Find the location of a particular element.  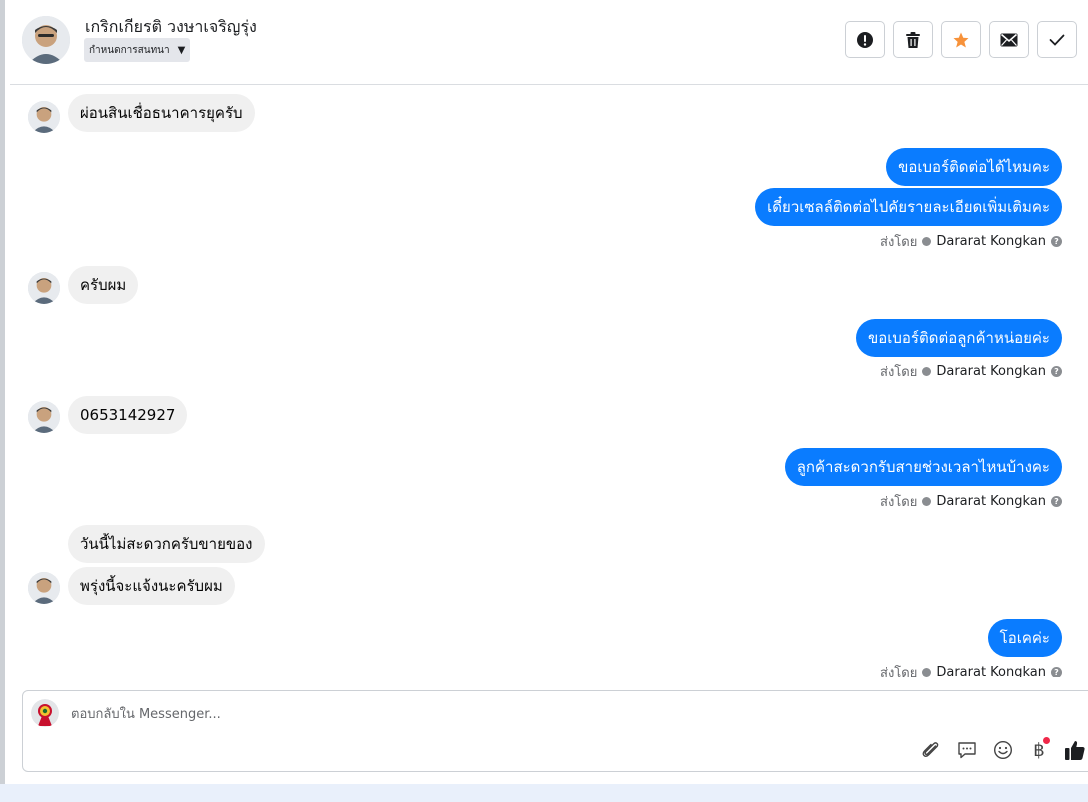

incoming-message: พรุ่งนี้จะแจ้งนะครับผม is located at coordinates (151, 586).